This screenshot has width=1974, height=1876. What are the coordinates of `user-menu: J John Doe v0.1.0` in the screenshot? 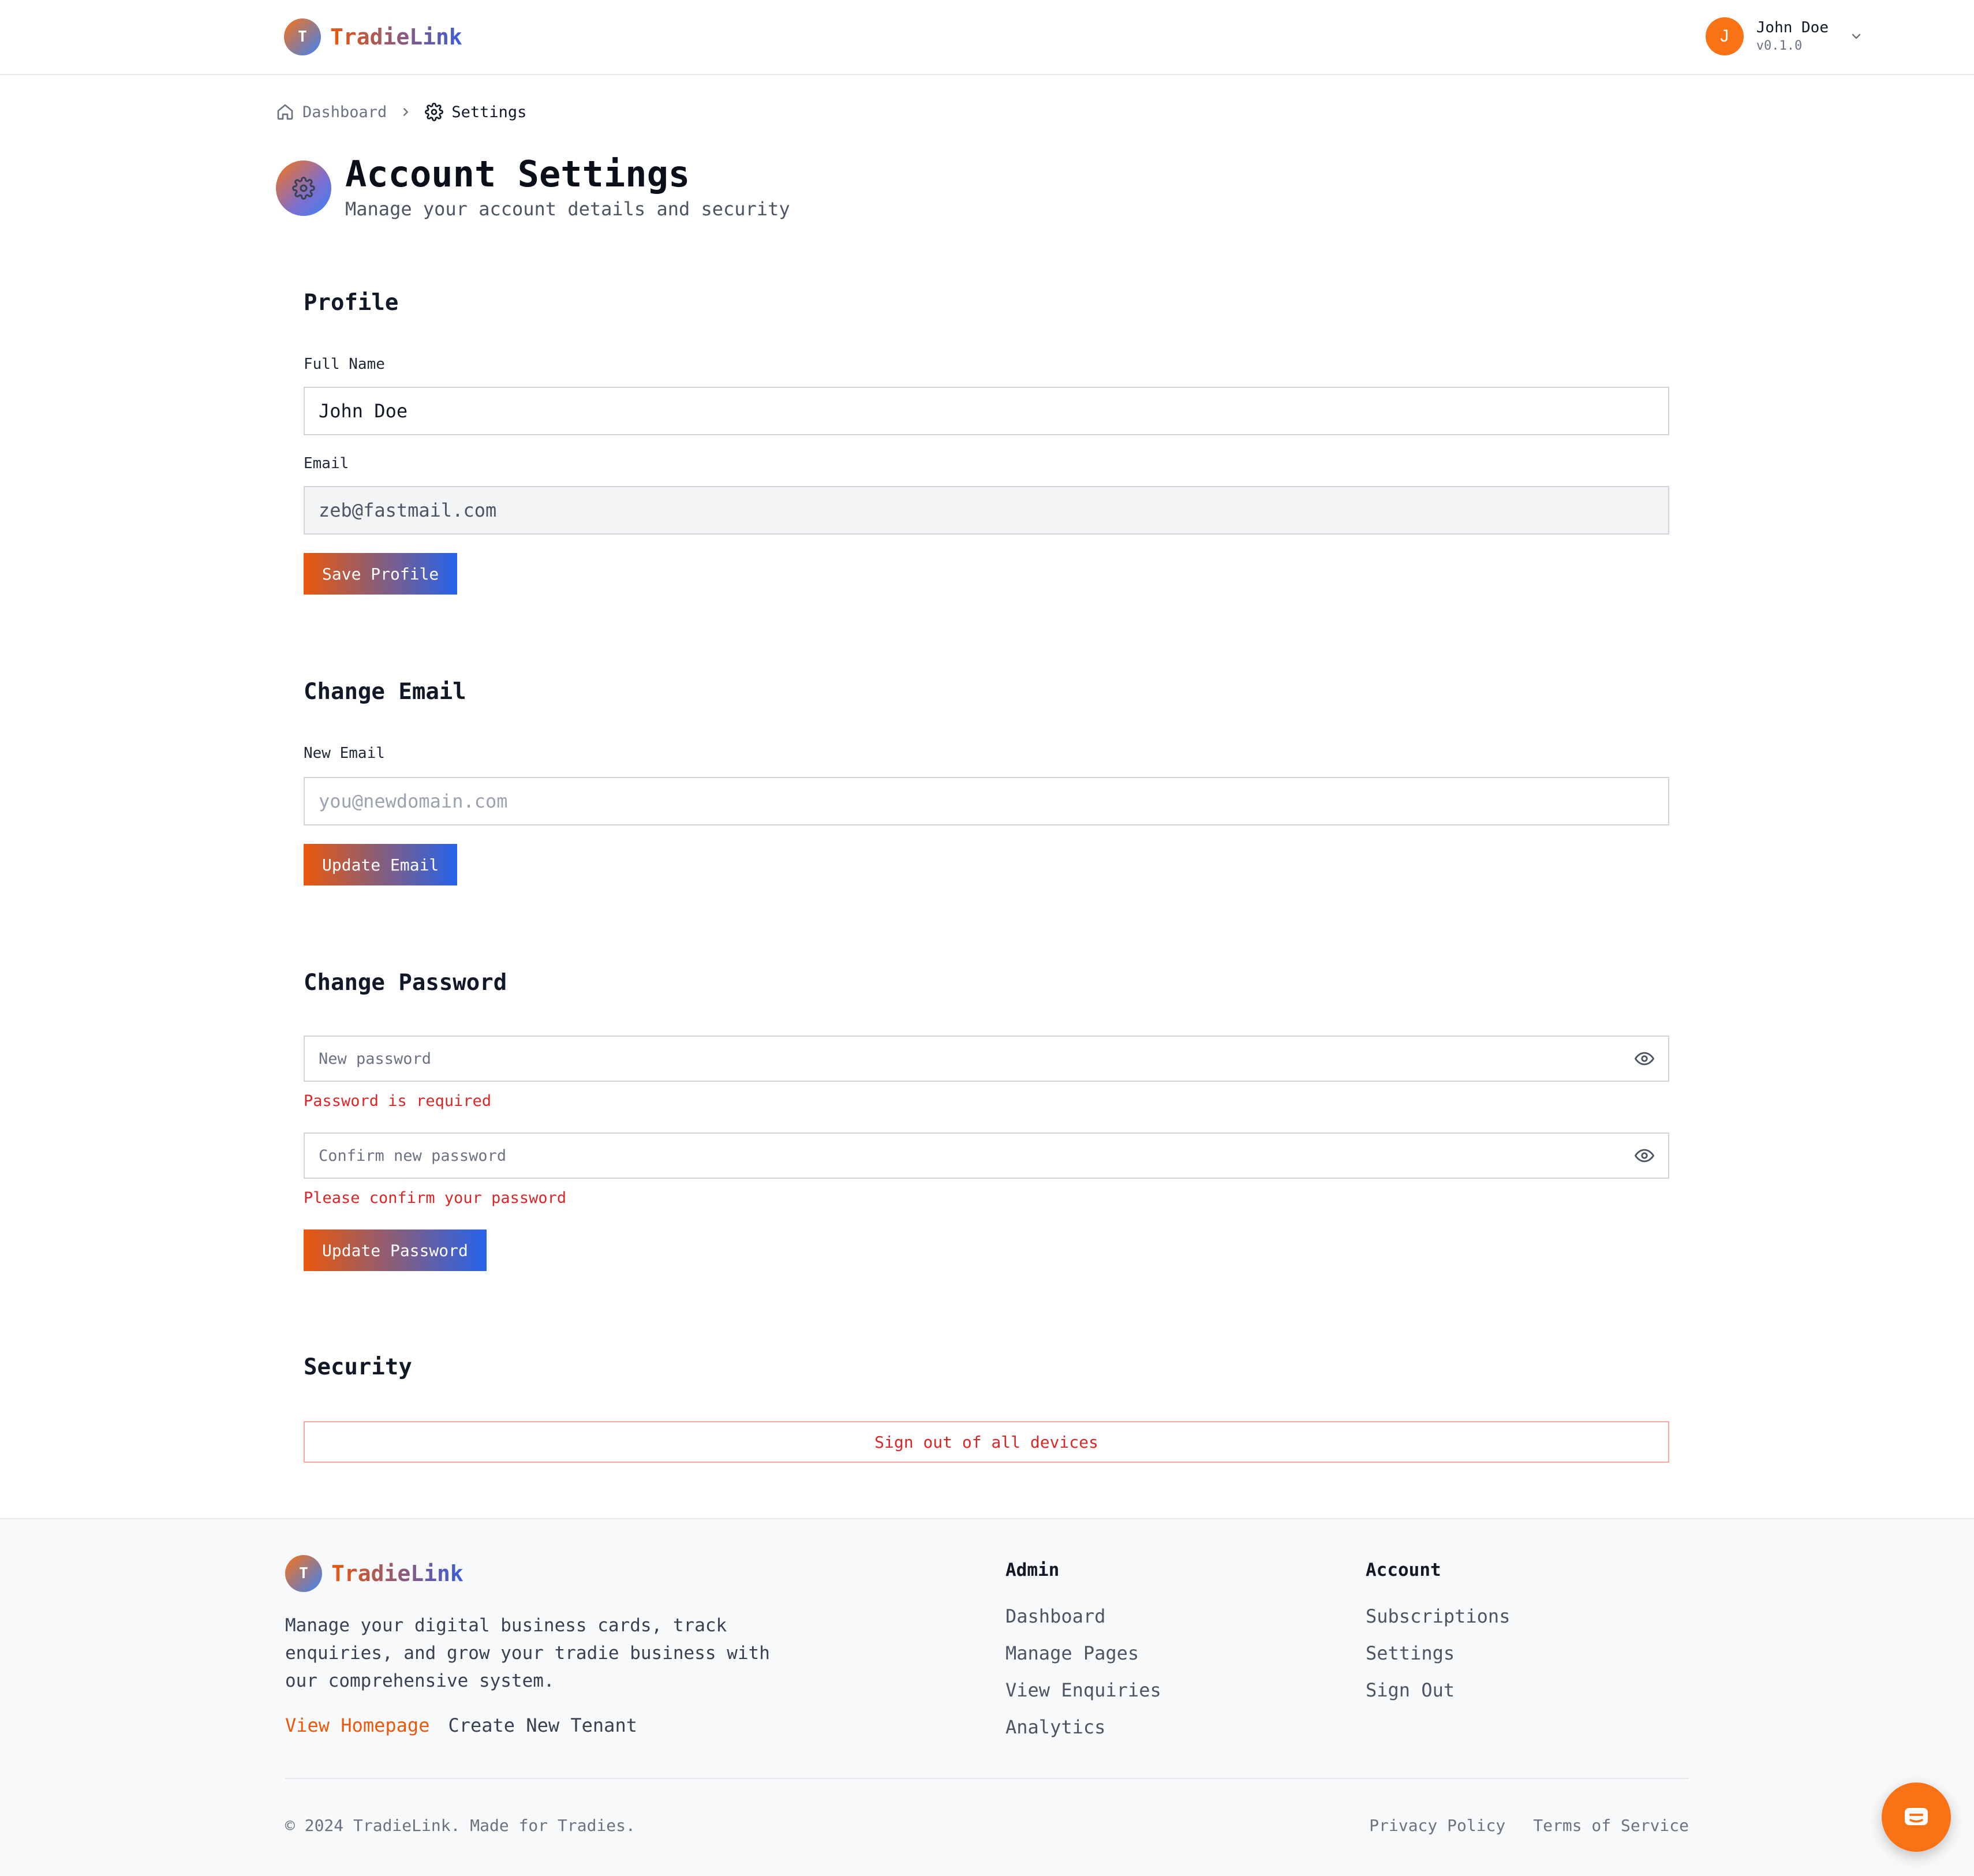 It's located at (1784, 36).